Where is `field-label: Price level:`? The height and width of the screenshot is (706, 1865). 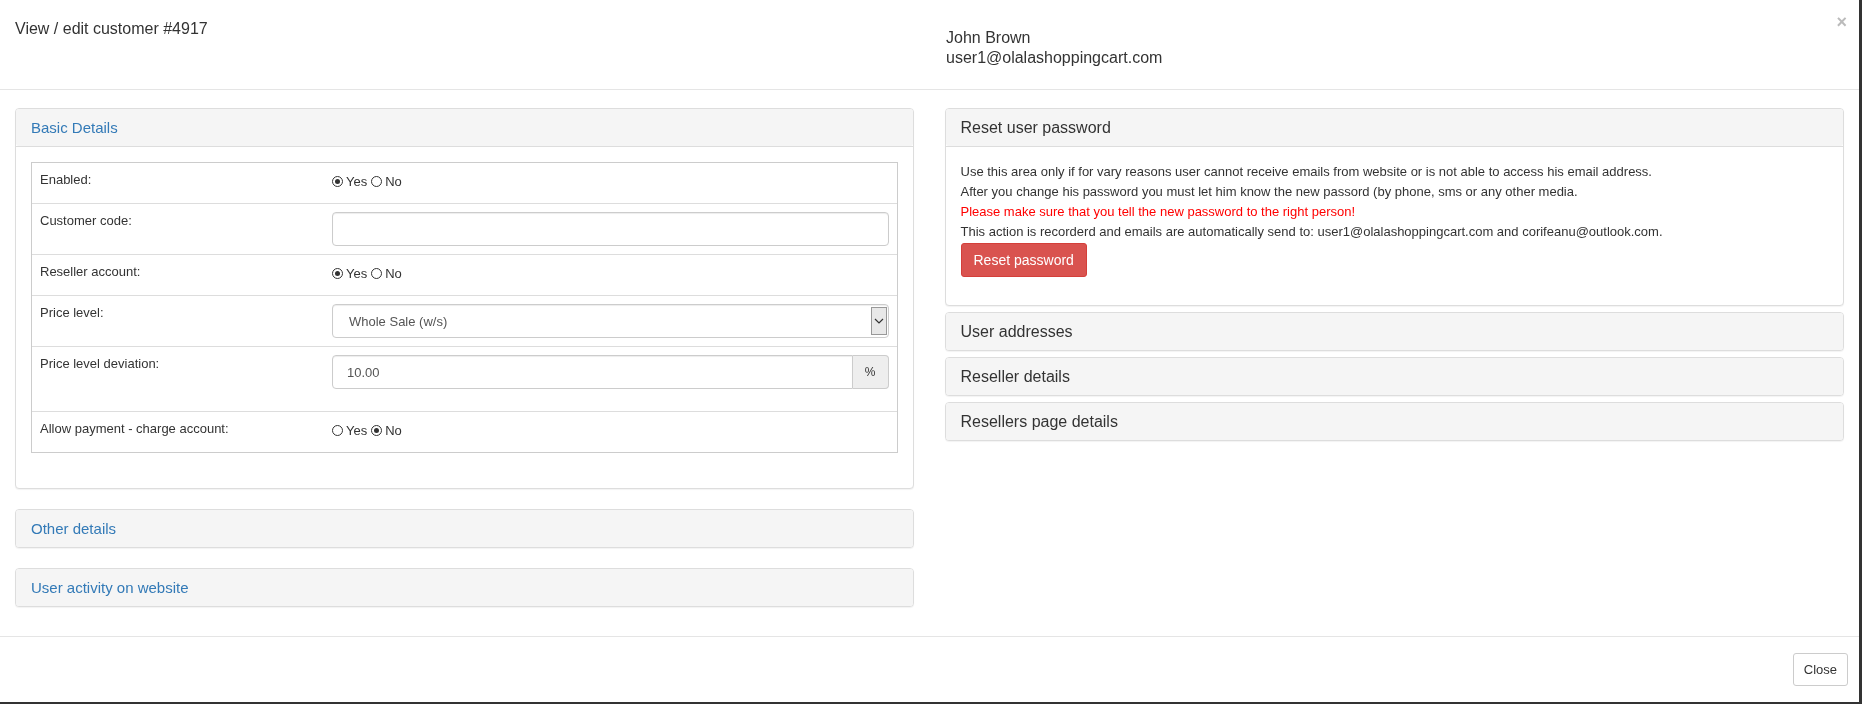
field-label: Price level: is located at coordinates (72, 313).